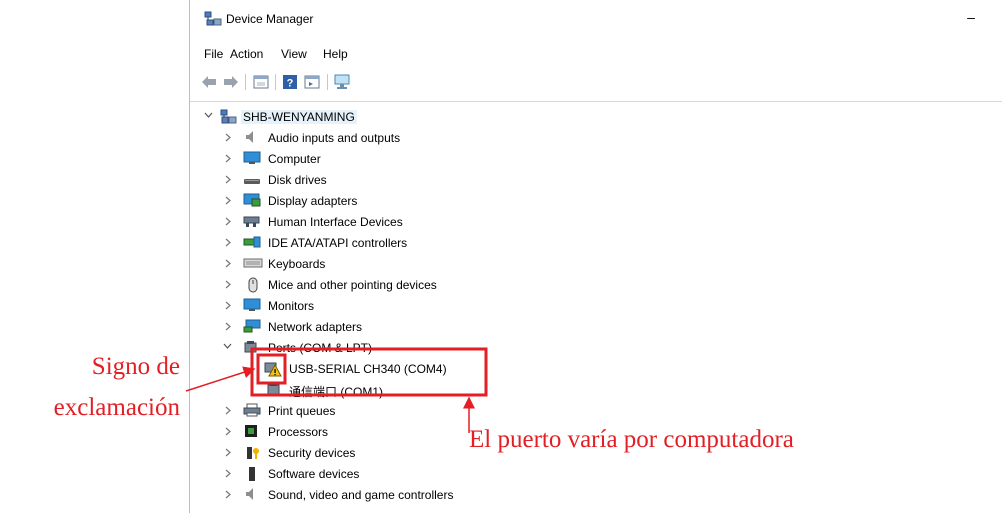 This screenshot has width=1002, height=513. What do you see at coordinates (251, 221) in the screenshot?
I see `hid-icon` at bounding box center [251, 221].